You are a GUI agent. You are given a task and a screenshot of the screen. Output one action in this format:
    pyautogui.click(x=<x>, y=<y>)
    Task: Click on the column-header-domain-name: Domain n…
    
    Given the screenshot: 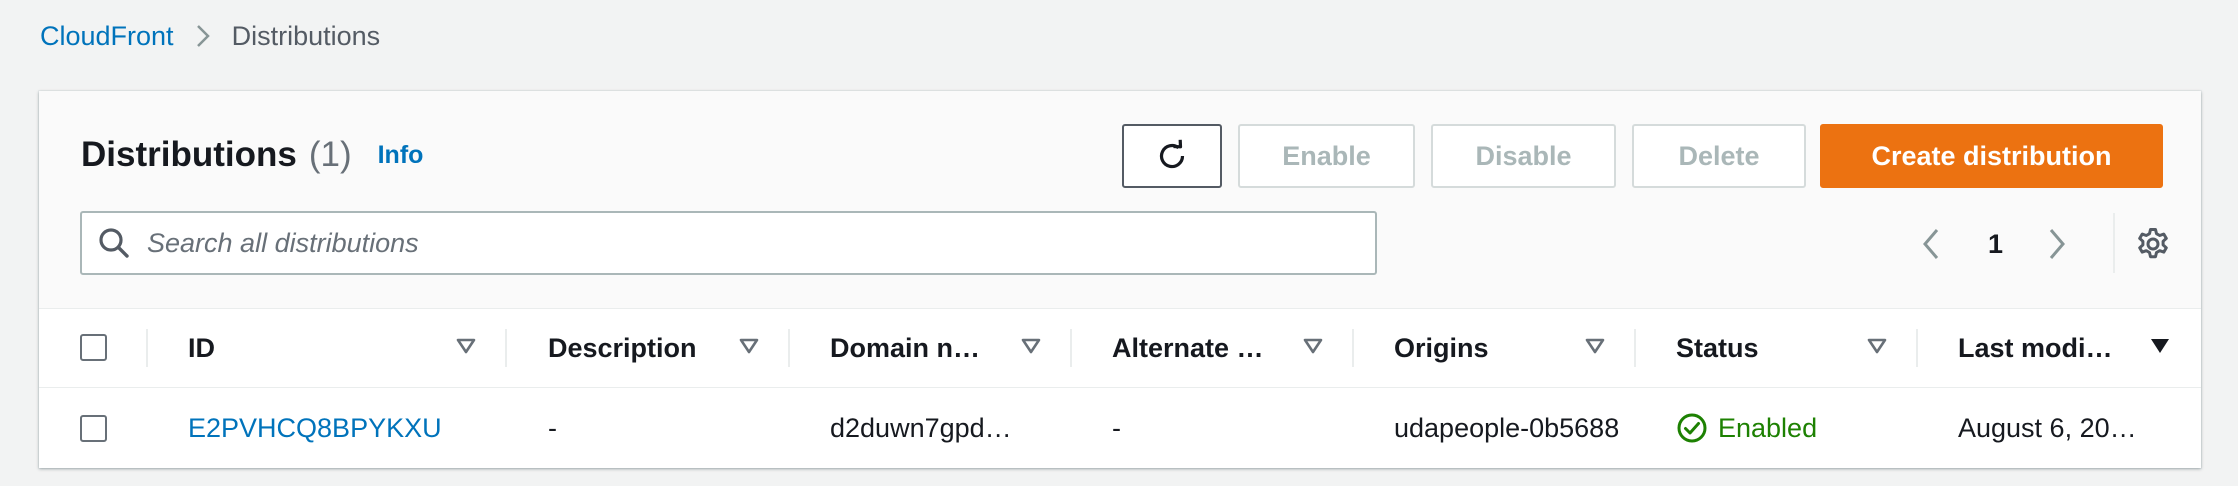 What is the action you would take?
    pyautogui.click(x=905, y=348)
    